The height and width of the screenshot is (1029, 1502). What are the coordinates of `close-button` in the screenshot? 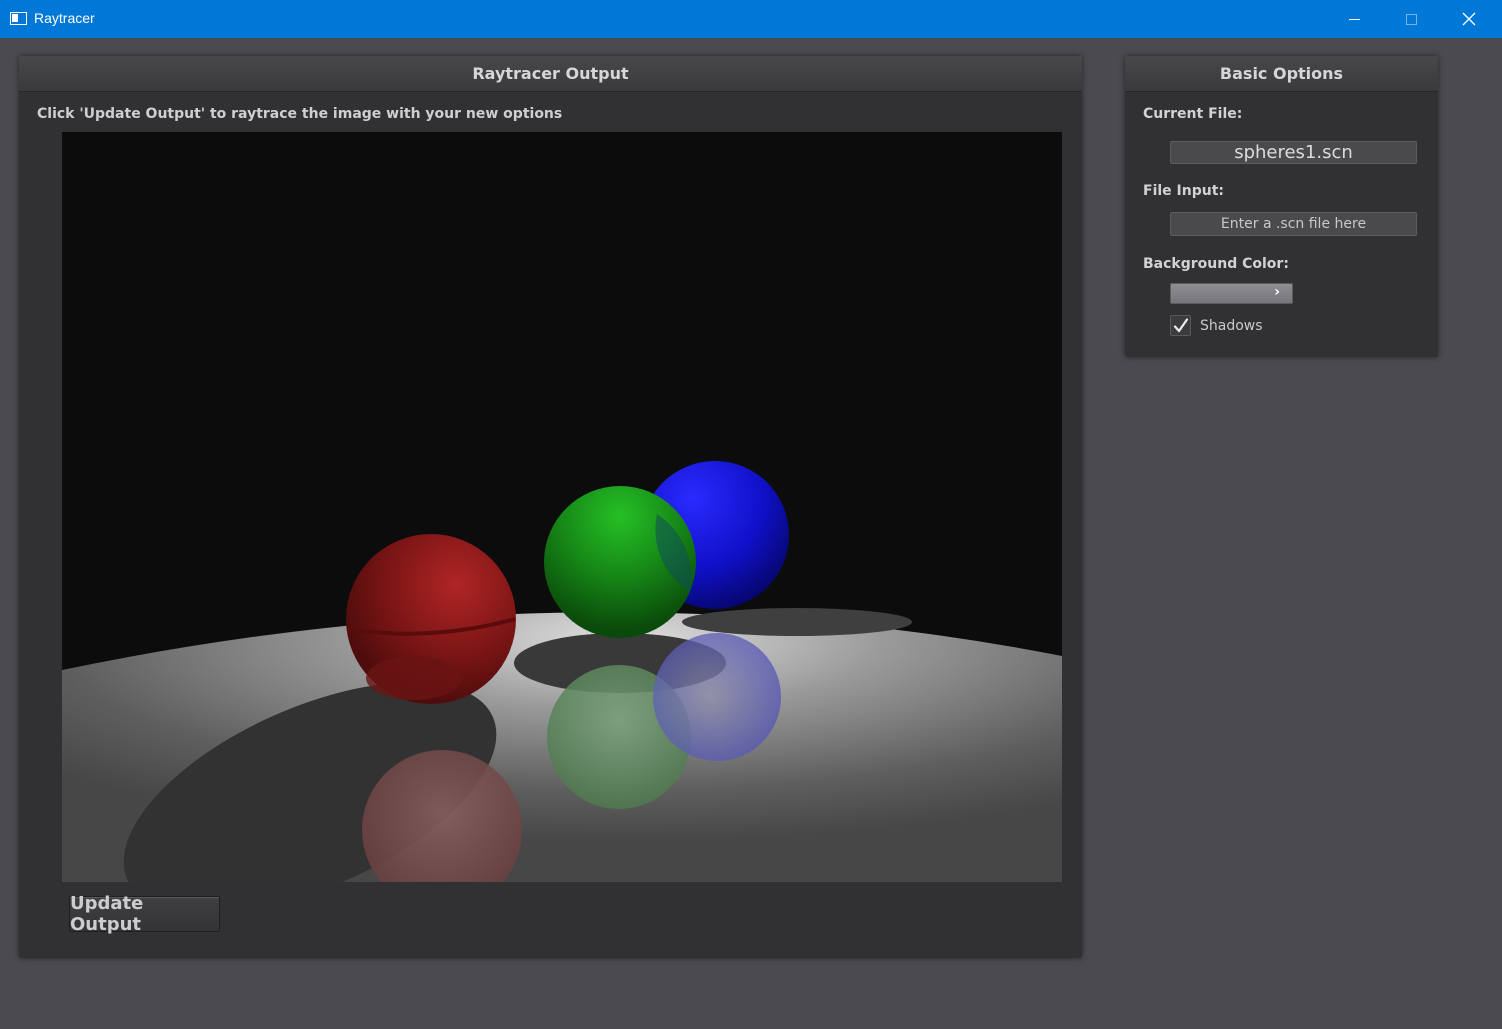 It's located at (1469, 19).